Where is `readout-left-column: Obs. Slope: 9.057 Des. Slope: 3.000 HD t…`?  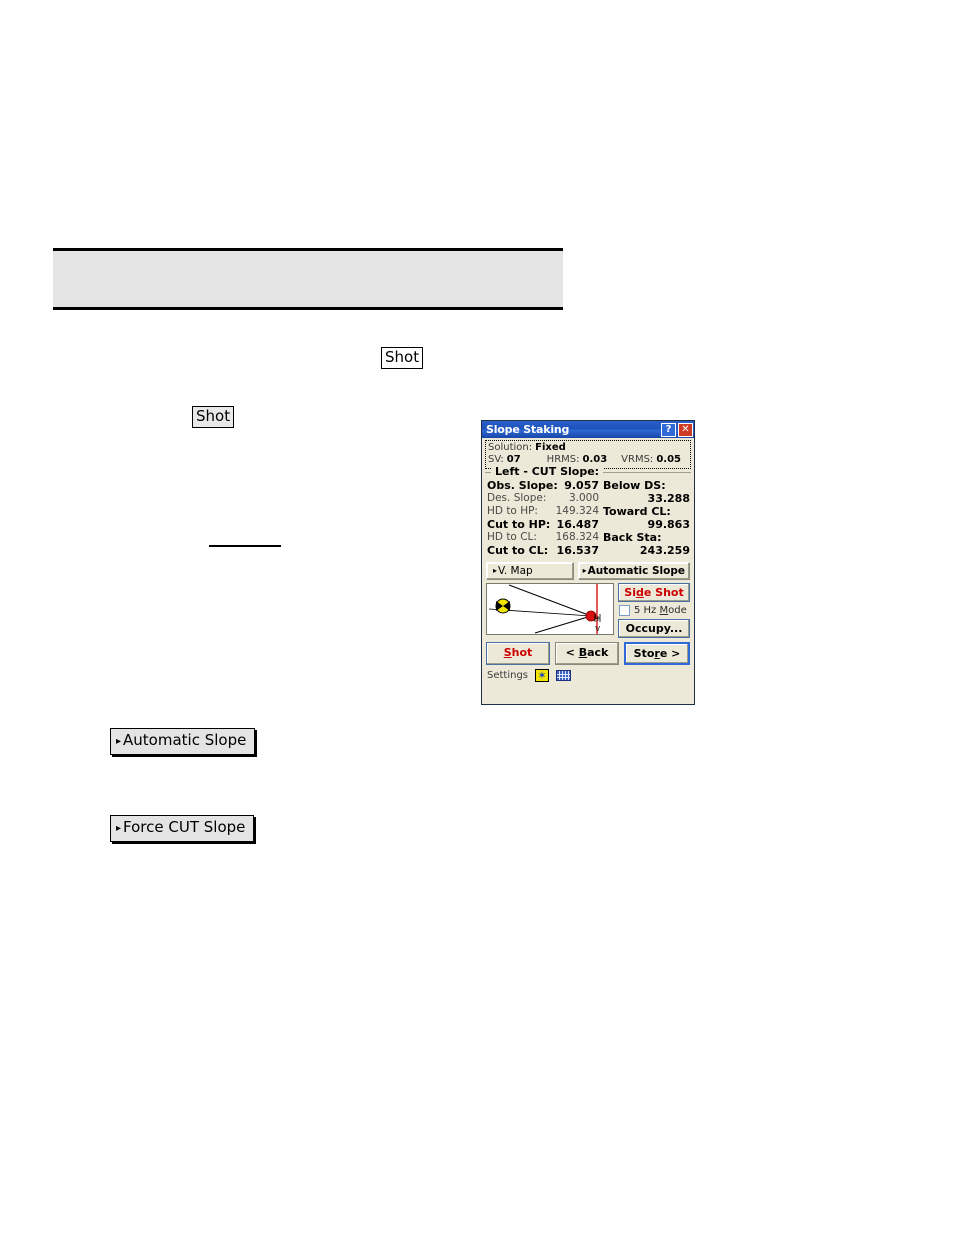
readout-left-column: Obs. Slope: 9.057 Des. Slope: 3.000 HD t… is located at coordinates (543, 518).